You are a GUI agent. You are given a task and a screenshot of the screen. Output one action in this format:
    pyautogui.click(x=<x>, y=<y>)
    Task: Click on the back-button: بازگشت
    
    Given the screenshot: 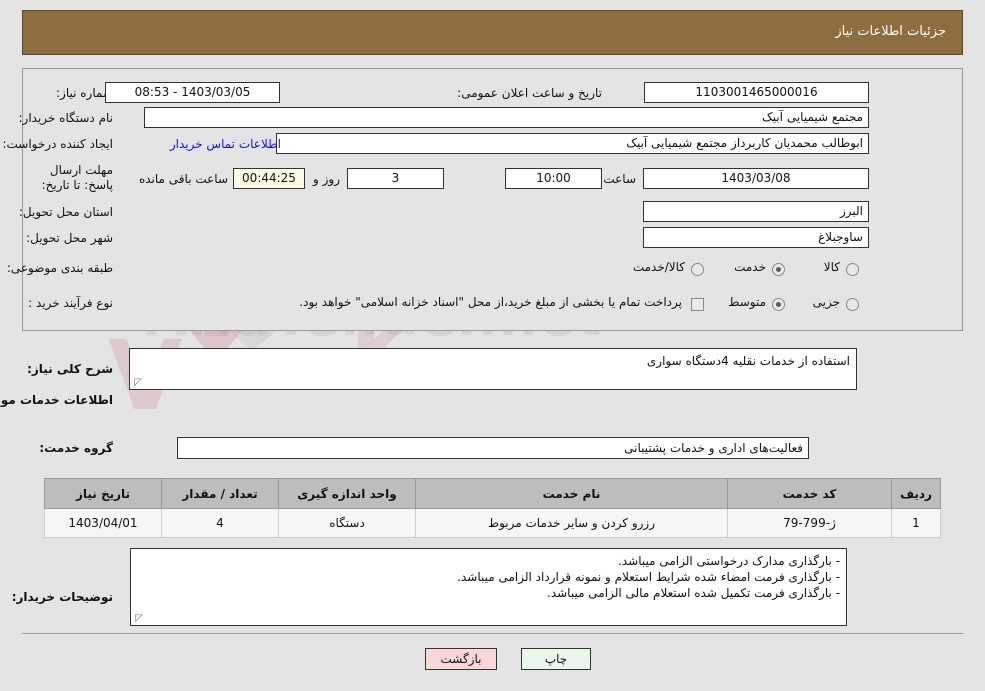 What is the action you would take?
    pyautogui.click(x=461, y=659)
    